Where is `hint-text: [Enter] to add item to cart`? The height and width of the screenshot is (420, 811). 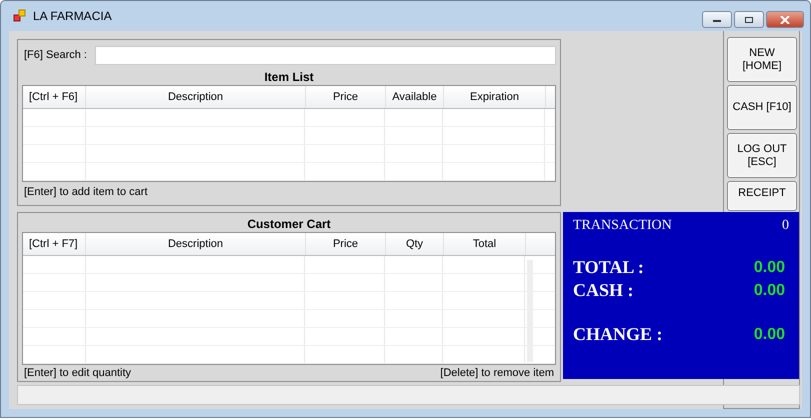
hint-text: [Enter] to add item to cart is located at coordinates (86, 192).